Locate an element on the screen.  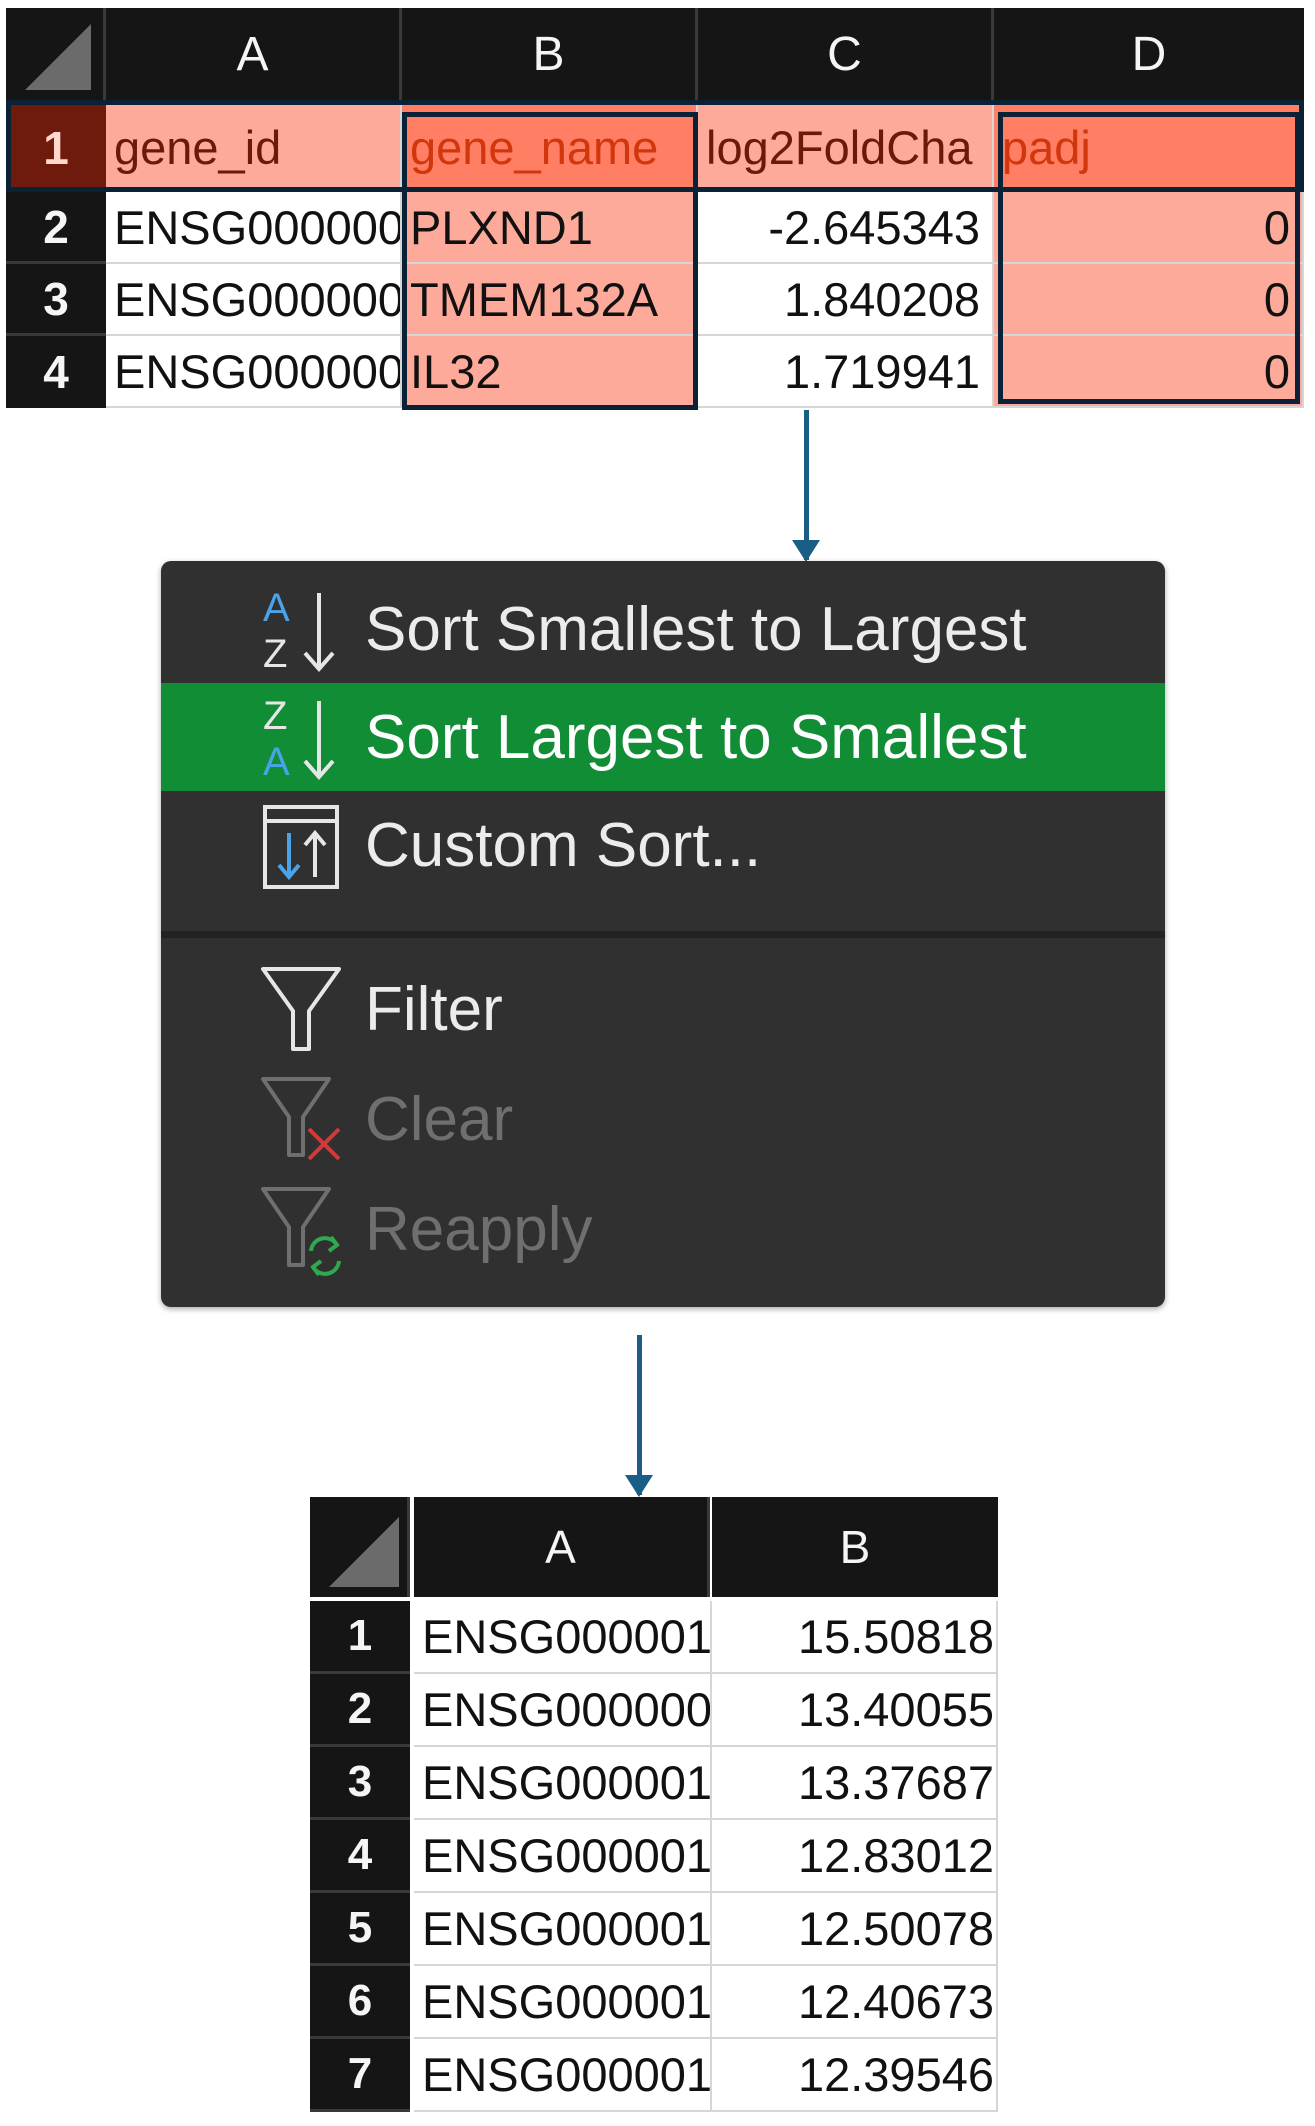
table-row: 7 ENSG000001 12.39546 is located at coordinates (654, 2075).